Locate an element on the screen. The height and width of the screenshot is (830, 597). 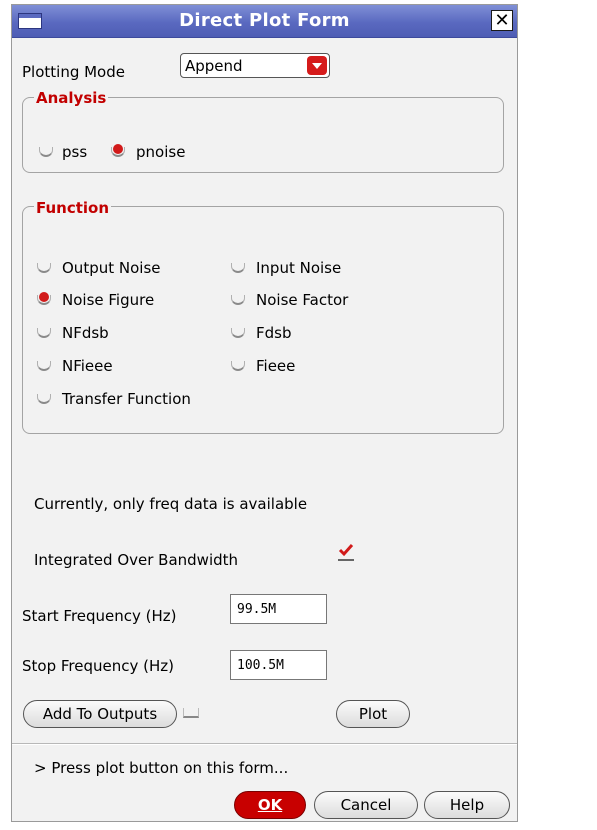
radio-input-noise-label: Input Noise is located at coordinates (299, 268).